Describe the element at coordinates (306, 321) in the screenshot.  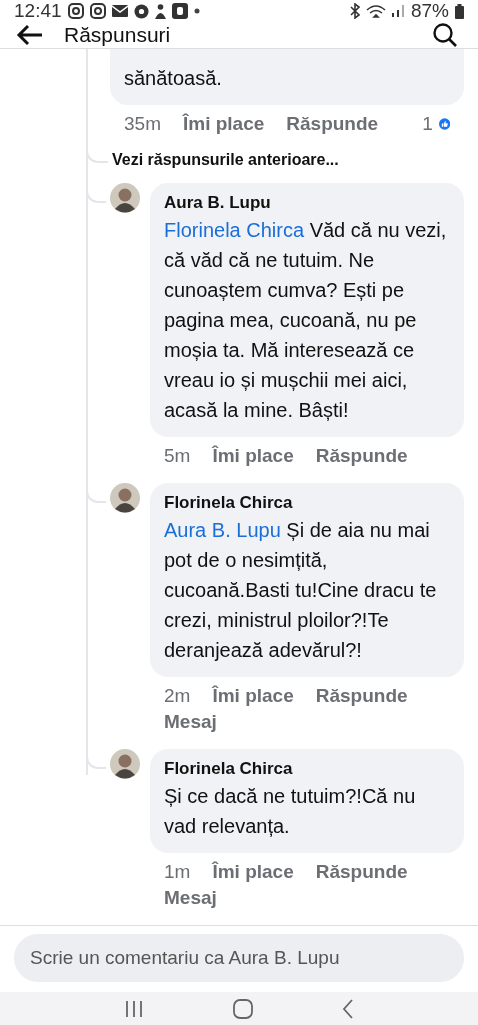
I see `comment-text: Florinela Chirca Văd că nu vezi, că văd că ne tutuim. Ne cunoaștem cumva? Ești pe pagina mea, cucoană, nu pe moșia ta. Mă interesează ce vreau io și mușchii mei aici, acasă la mine. Bâști!` at that location.